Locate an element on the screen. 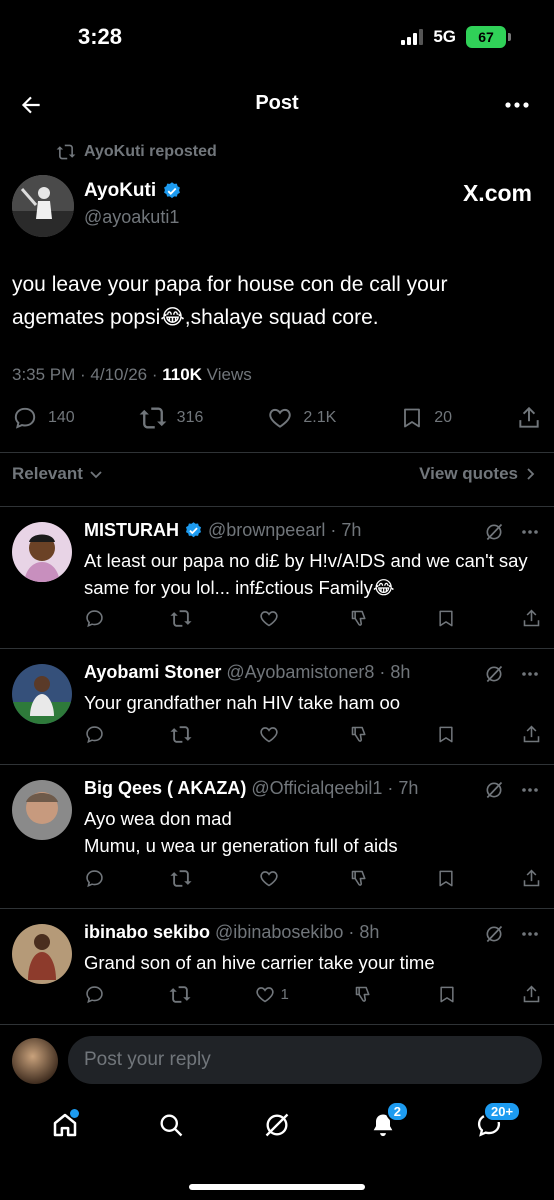 Image resolution: width=554 pixels, height=1200 pixels. more-options-button is located at coordinates (517, 105).